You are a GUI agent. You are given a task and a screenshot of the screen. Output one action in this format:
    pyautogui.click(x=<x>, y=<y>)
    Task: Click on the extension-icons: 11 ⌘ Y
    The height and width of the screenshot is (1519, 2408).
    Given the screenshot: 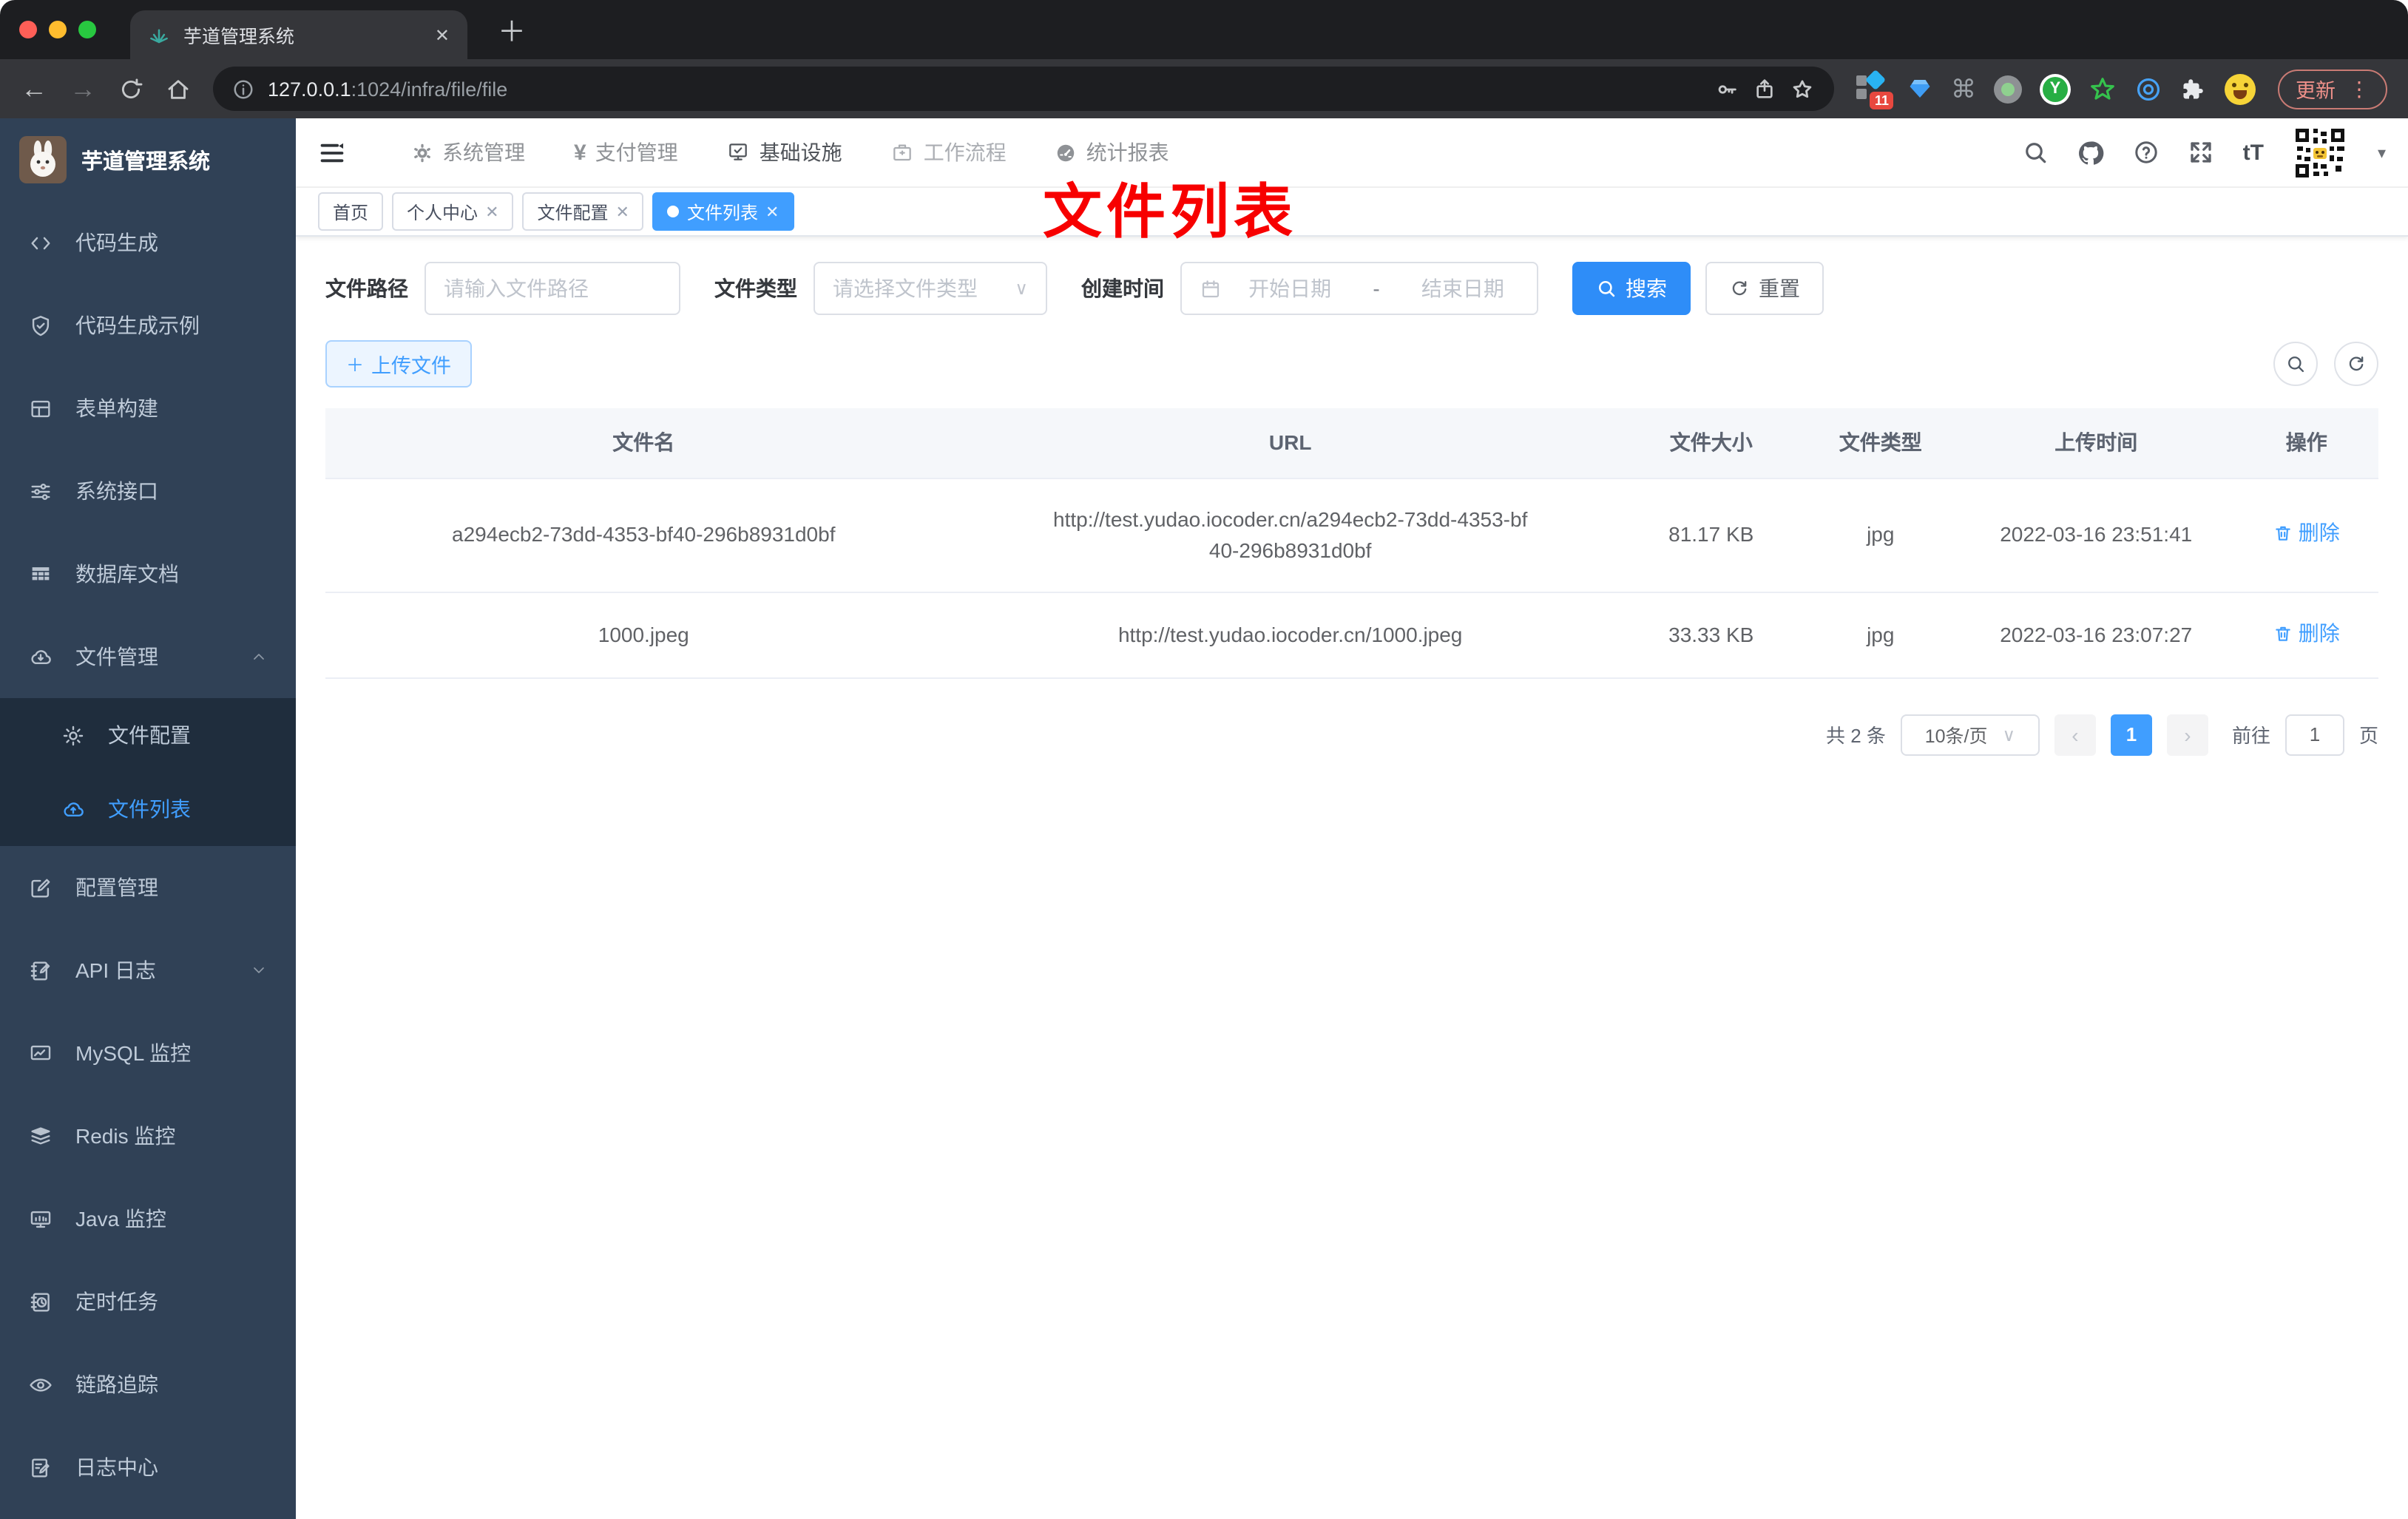 What is the action you would take?
    pyautogui.click(x=2056, y=89)
    